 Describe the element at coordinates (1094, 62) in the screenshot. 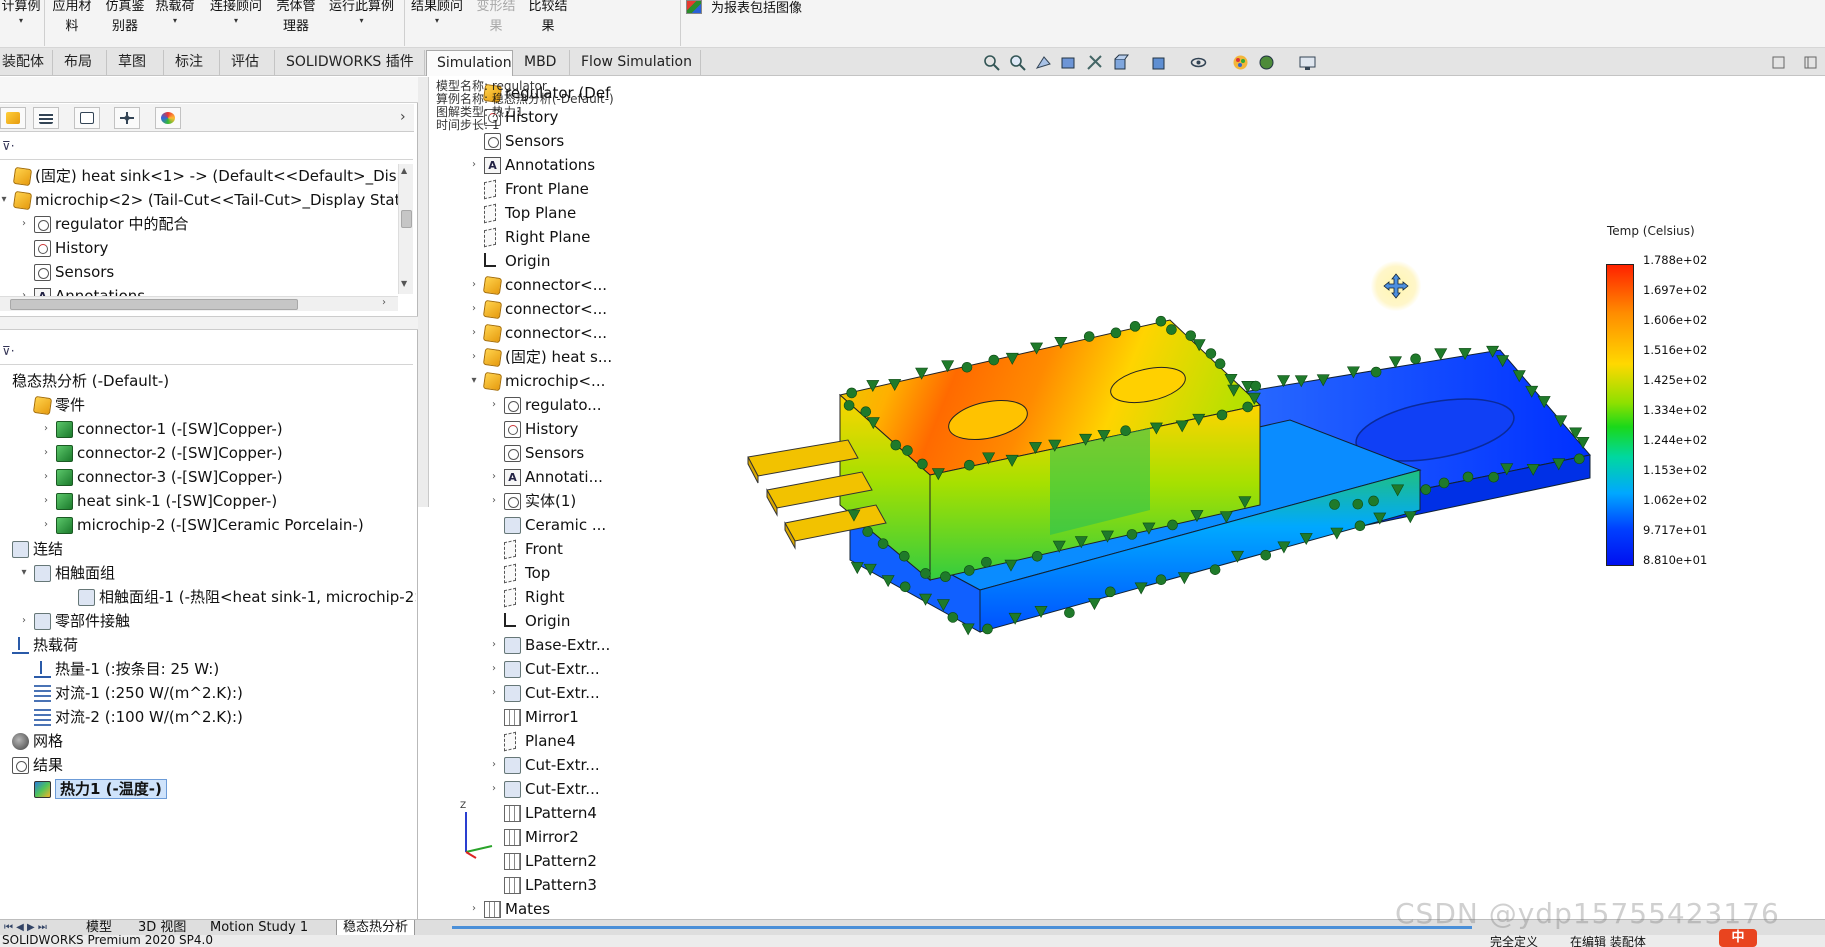

I see `dynamic-annotation-icon` at that location.